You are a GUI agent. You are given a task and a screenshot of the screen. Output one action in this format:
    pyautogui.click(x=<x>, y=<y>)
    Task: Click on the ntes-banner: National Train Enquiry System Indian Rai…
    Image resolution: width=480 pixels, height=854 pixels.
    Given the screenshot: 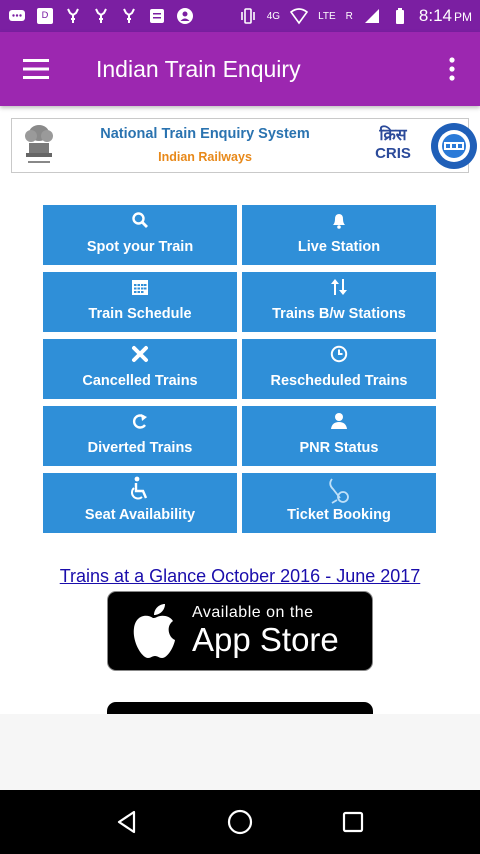 What is the action you would take?
    pyautogui.click(x=244, y=145)
    